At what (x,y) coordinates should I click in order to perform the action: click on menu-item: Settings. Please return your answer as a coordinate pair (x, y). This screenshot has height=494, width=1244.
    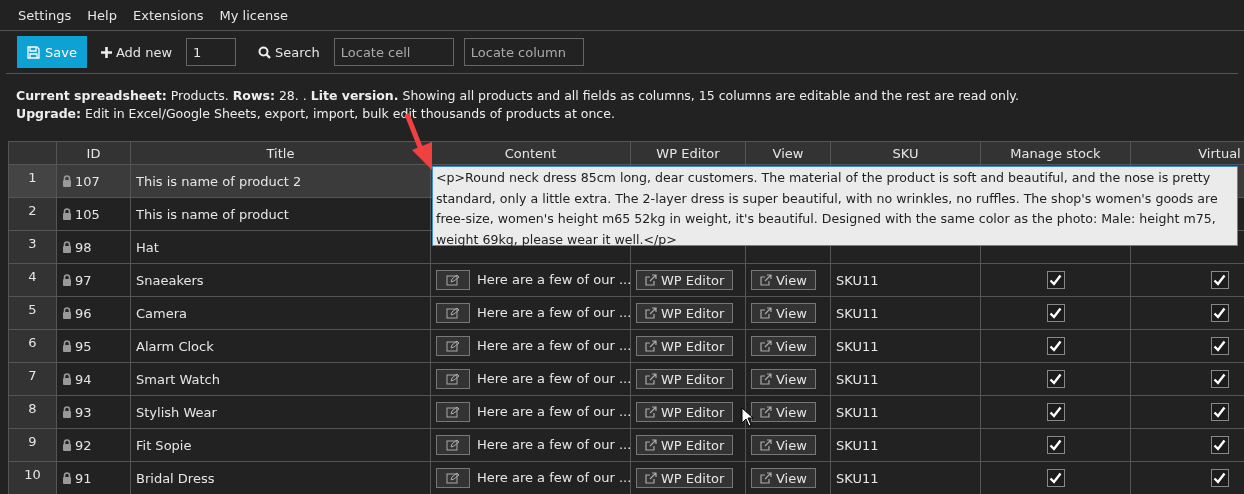
    Looking at the image, I should click on (45, 15).